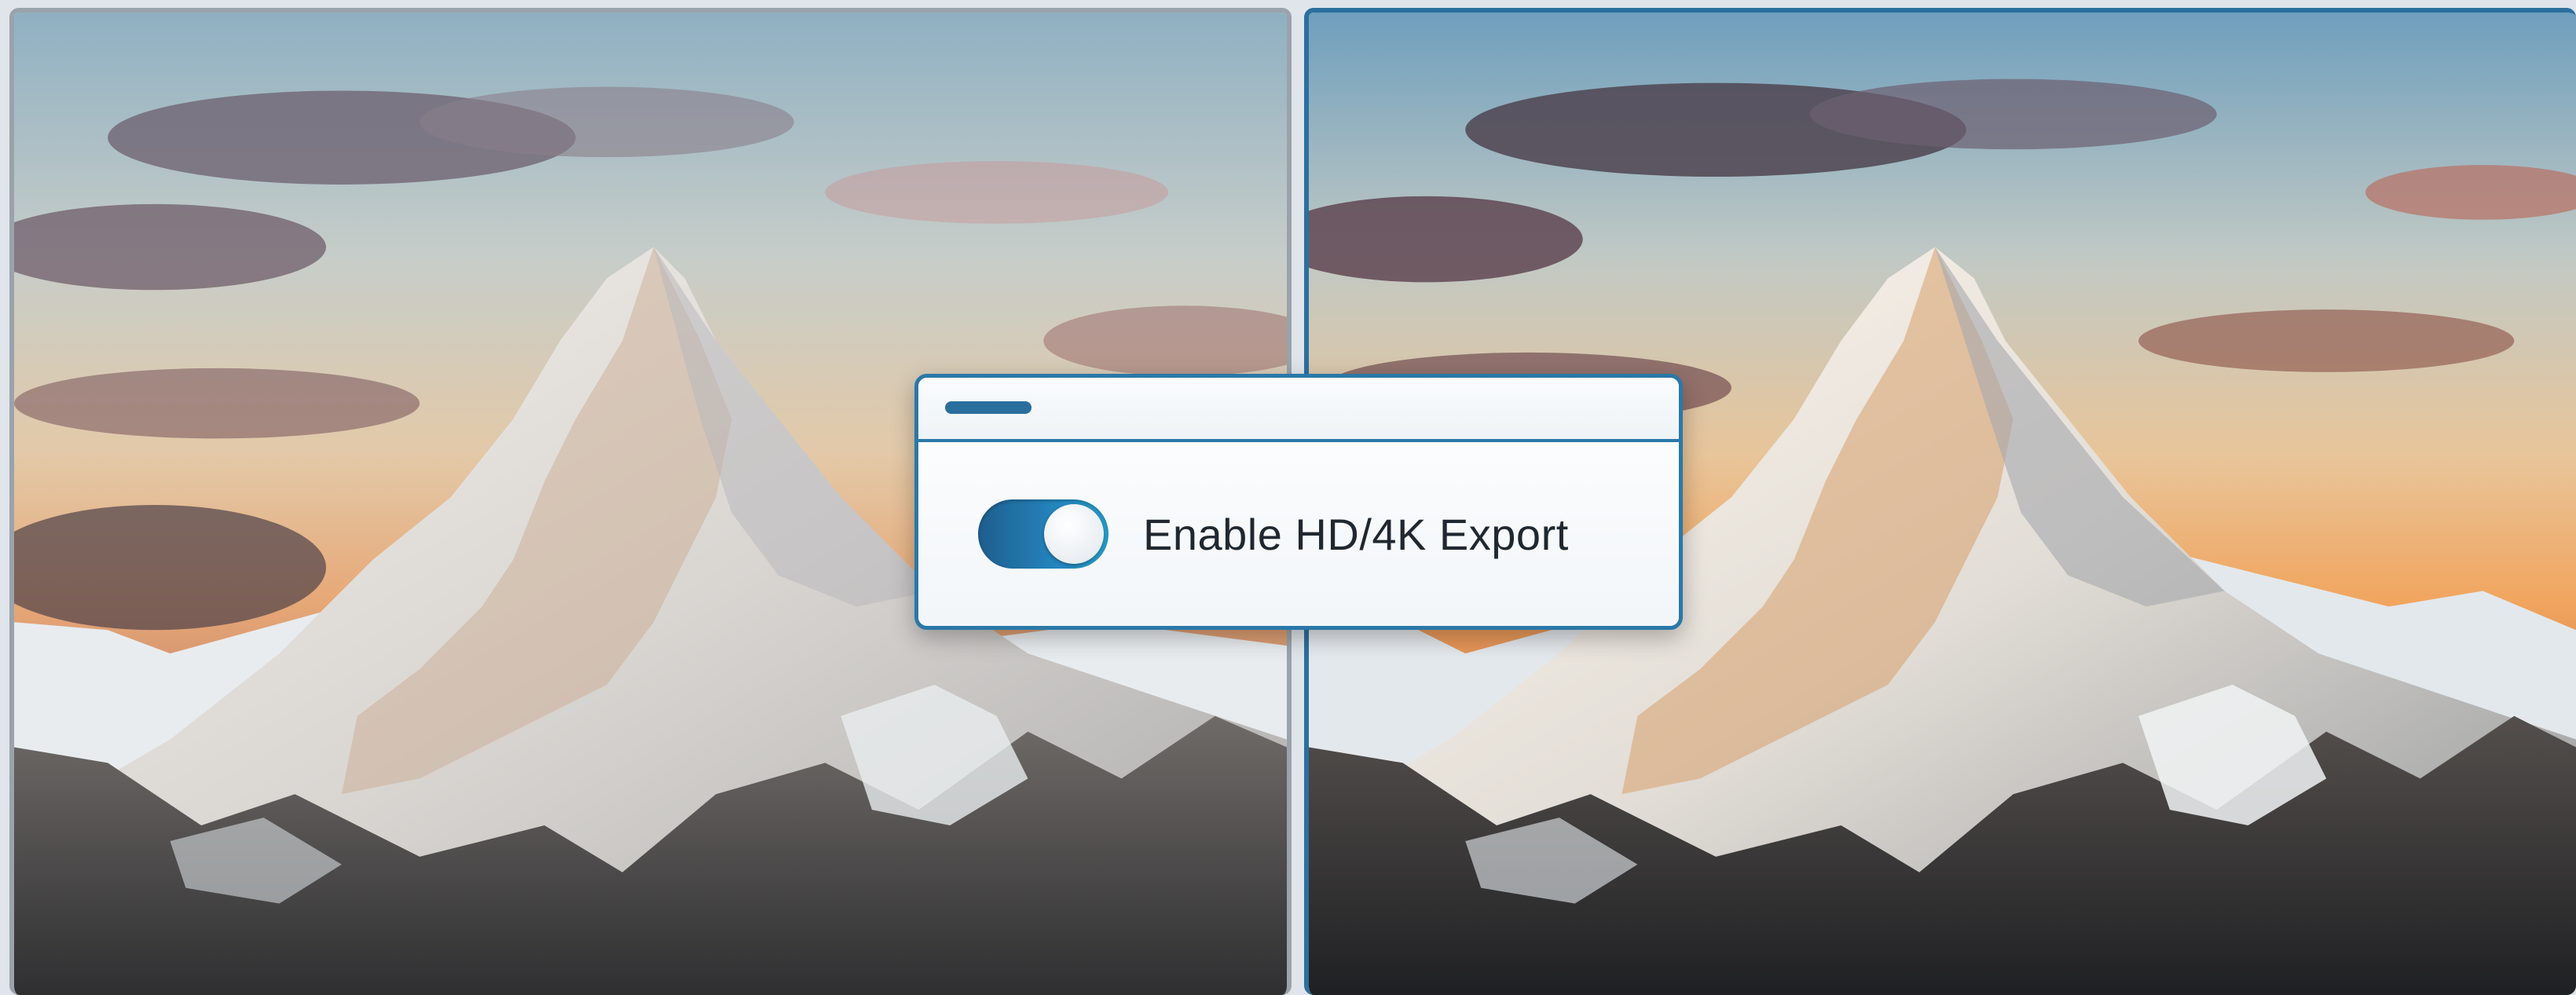 The image size is (2576, 995). Describe the element at coordinates (988, 407) in the screenshot. I see `drag-handle-icon` at that location.